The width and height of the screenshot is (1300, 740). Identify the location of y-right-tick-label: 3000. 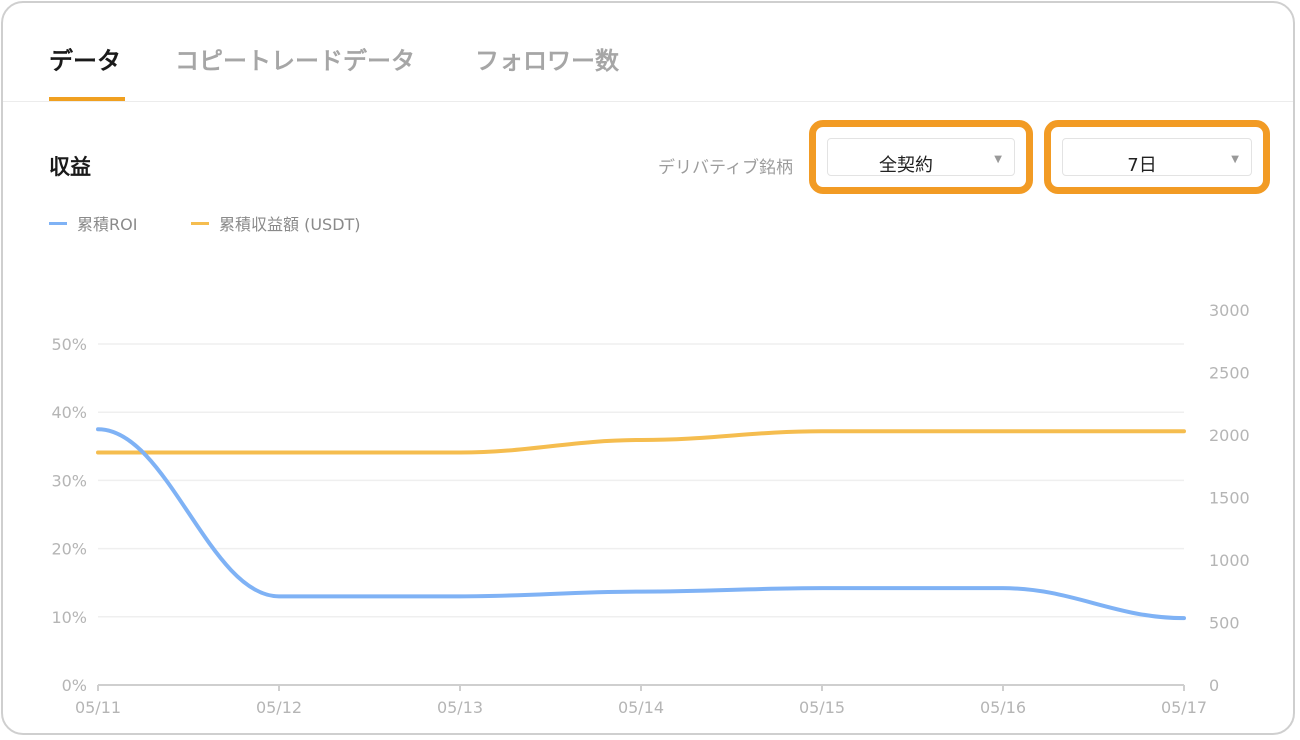
(1229, 310).